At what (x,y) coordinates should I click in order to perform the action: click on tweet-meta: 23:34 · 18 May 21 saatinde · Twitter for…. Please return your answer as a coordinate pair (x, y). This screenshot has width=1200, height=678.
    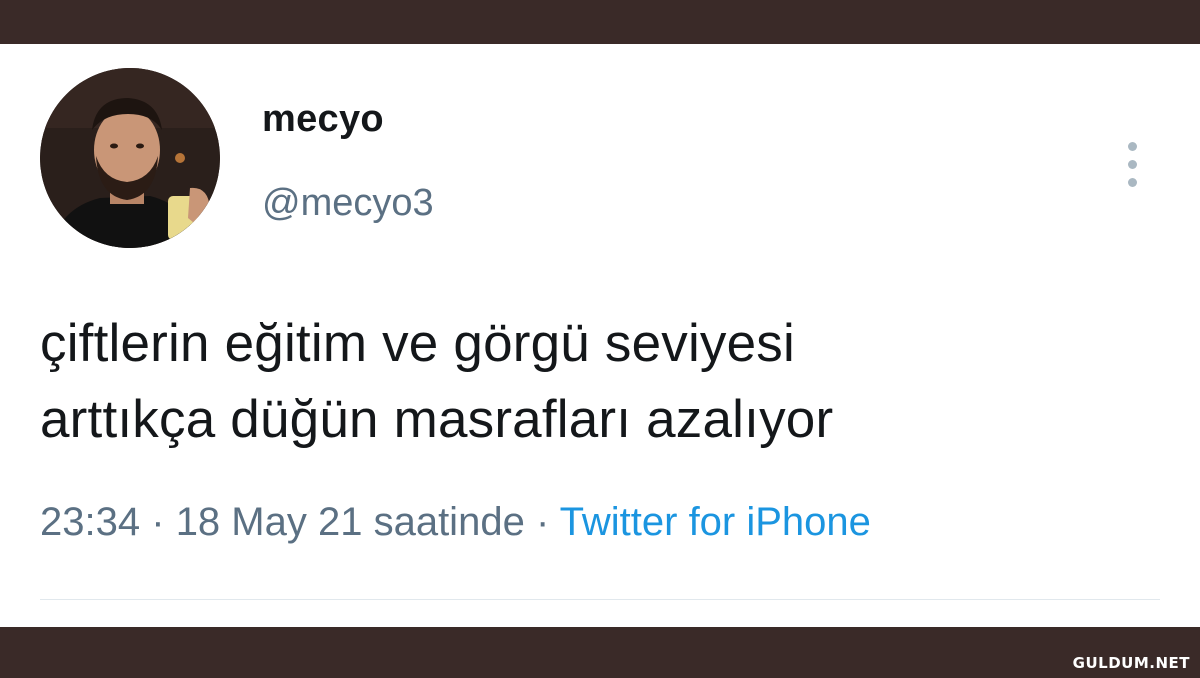
    Looking at the image, I should click on (455, 522).